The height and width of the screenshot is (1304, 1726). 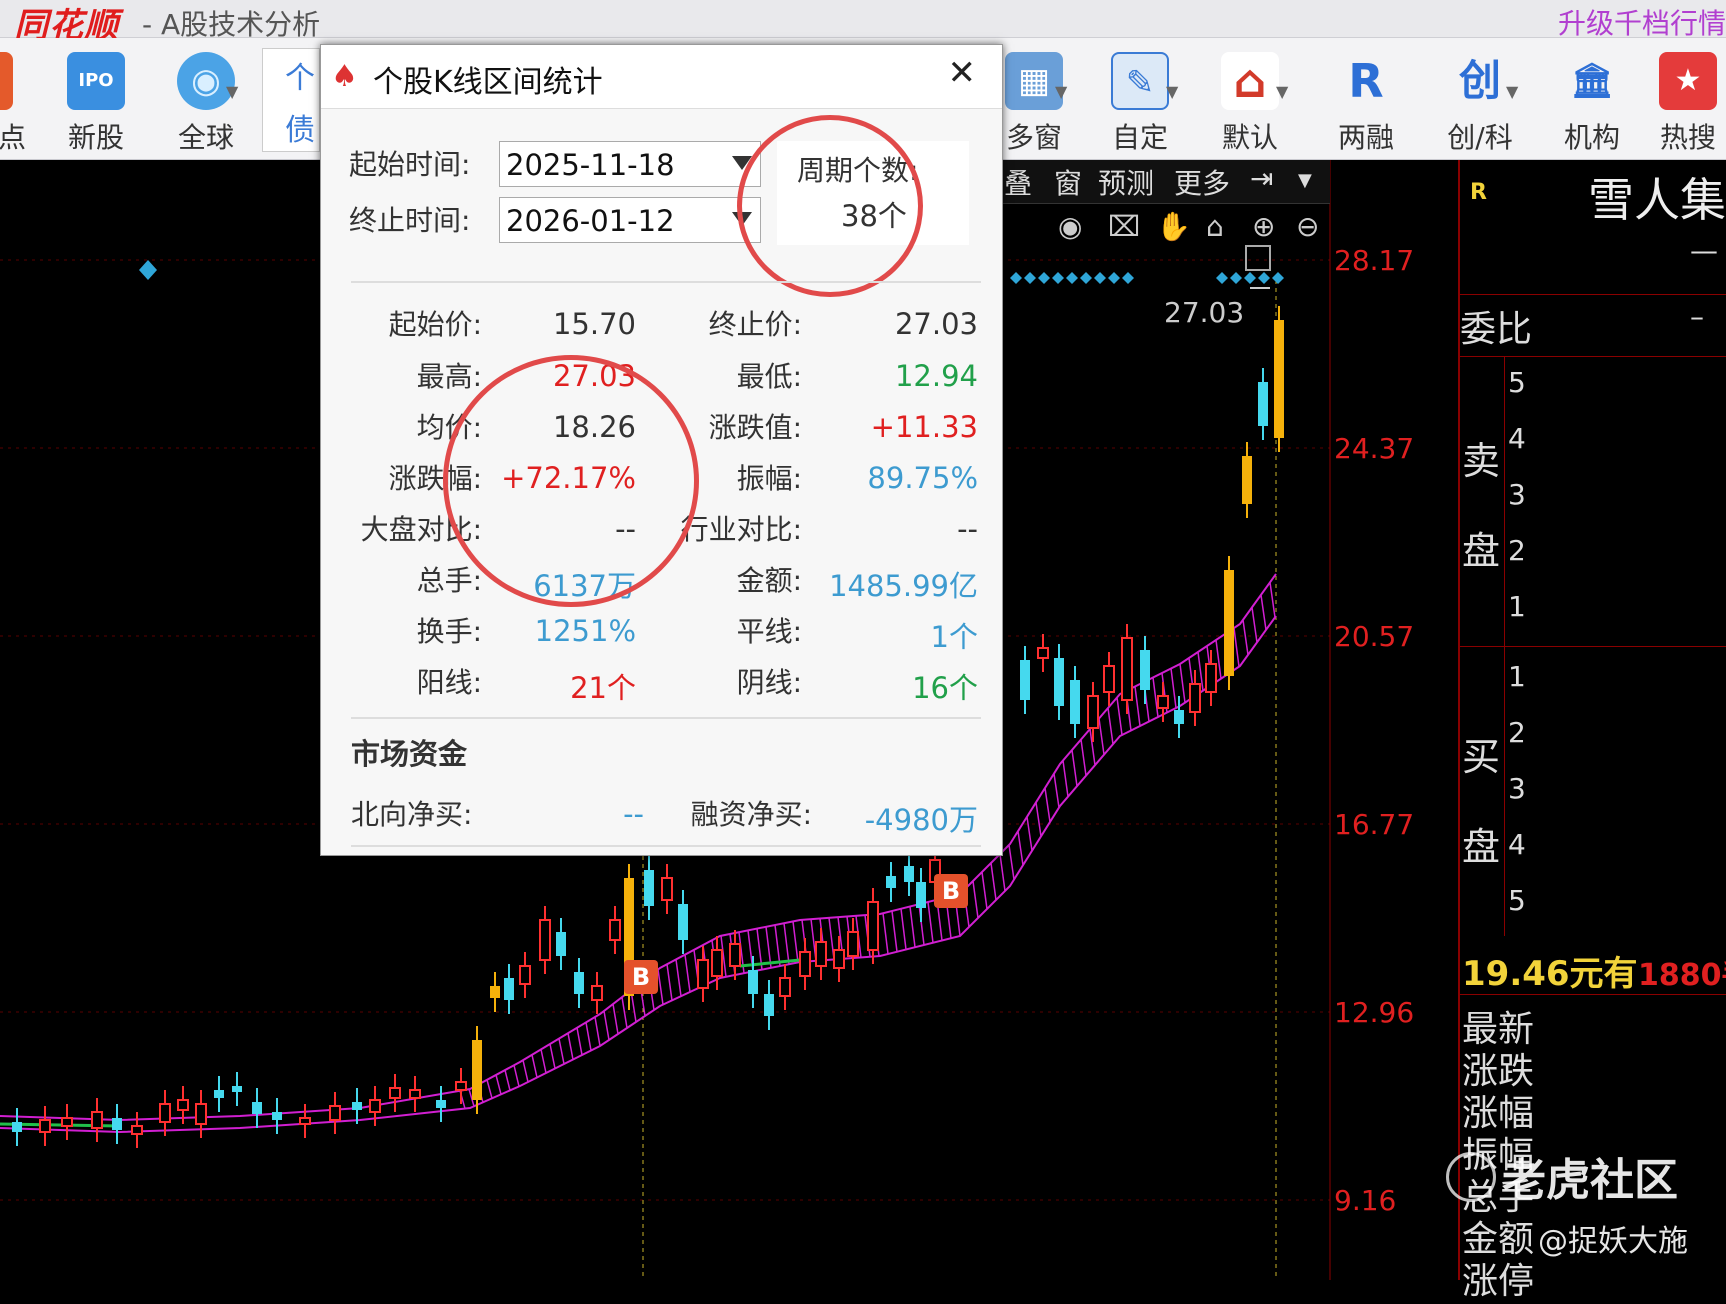 I want to click on toolbar-item-ipo: IPO 新股, so click(x=96, y=102).